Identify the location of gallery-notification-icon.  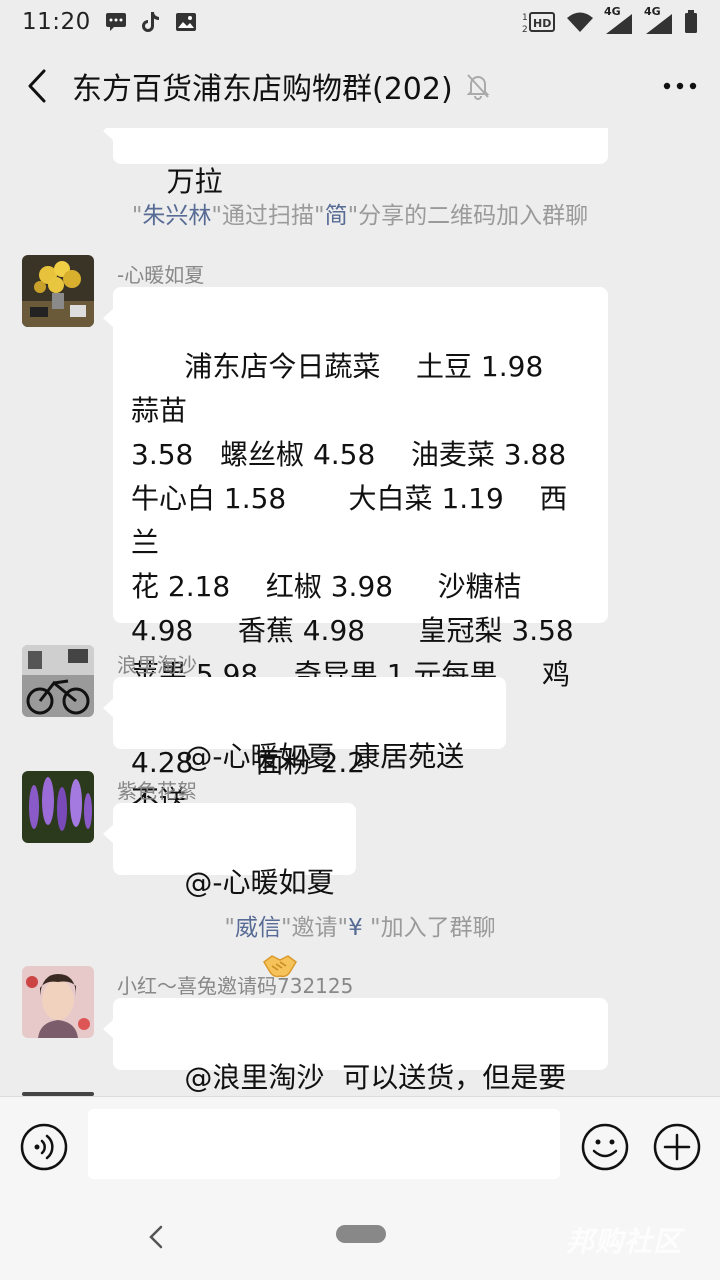
(186, 22).